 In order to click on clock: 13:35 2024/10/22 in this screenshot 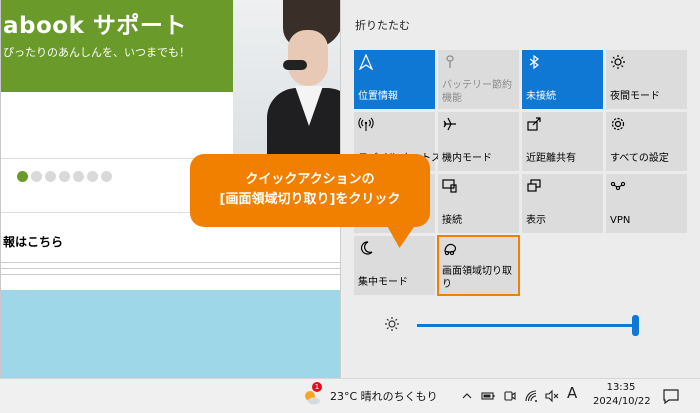, I will do `click(622, 395)`.